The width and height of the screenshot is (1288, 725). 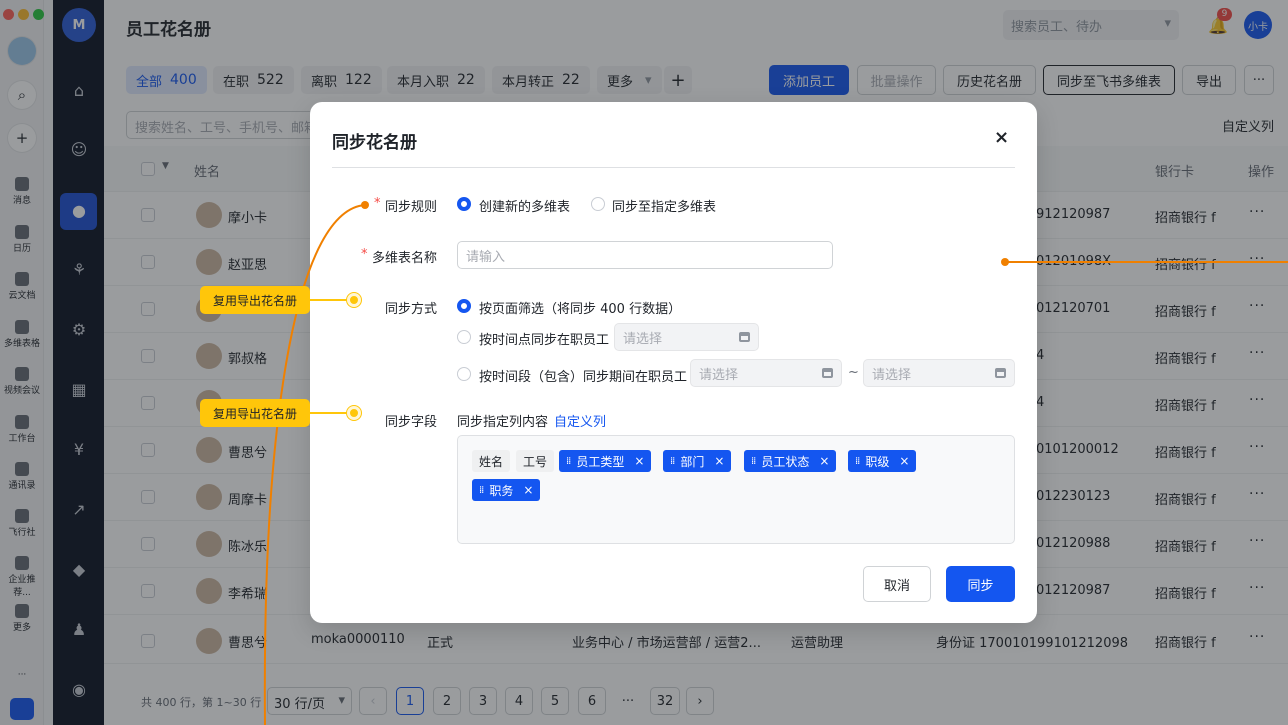 I want to click on sync-confirm-button: 同步, so click(x=980, y=584).